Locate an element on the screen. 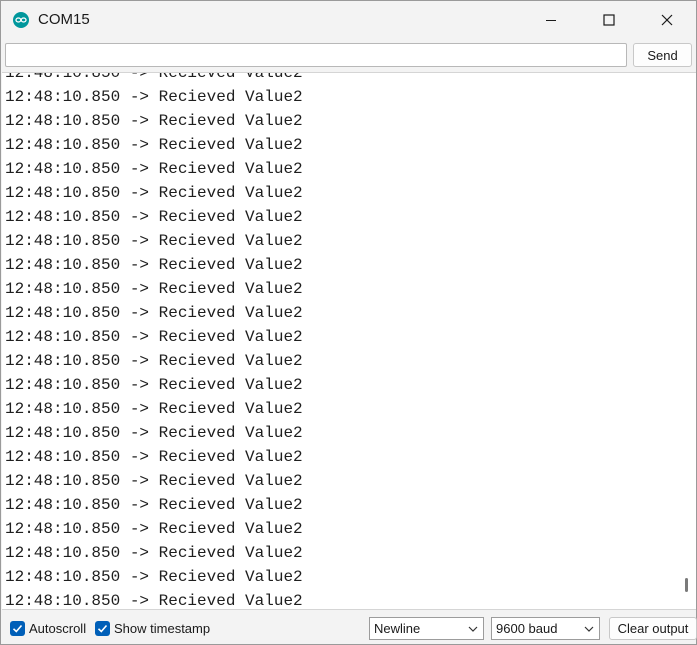 This screenshot has height=645, width=697. message-input is located at coordinates (316, 55).